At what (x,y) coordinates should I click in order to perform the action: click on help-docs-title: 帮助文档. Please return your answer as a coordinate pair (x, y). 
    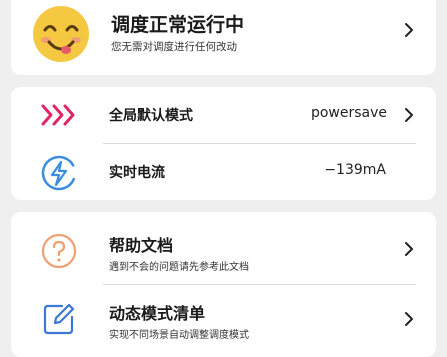
    Looking at the image, I should click on (141, 245).